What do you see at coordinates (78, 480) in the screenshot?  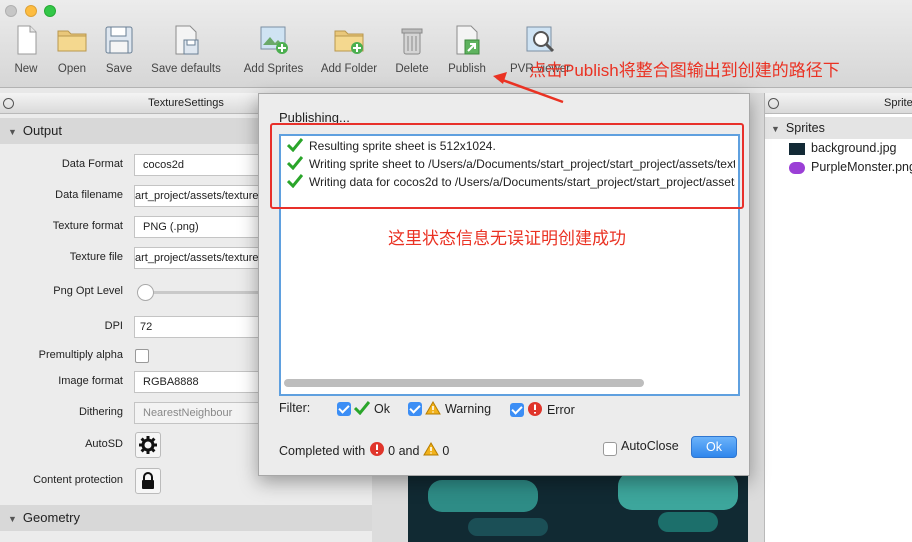 I see `content-protection-label: Content protection` at bounding box center [78, 480].